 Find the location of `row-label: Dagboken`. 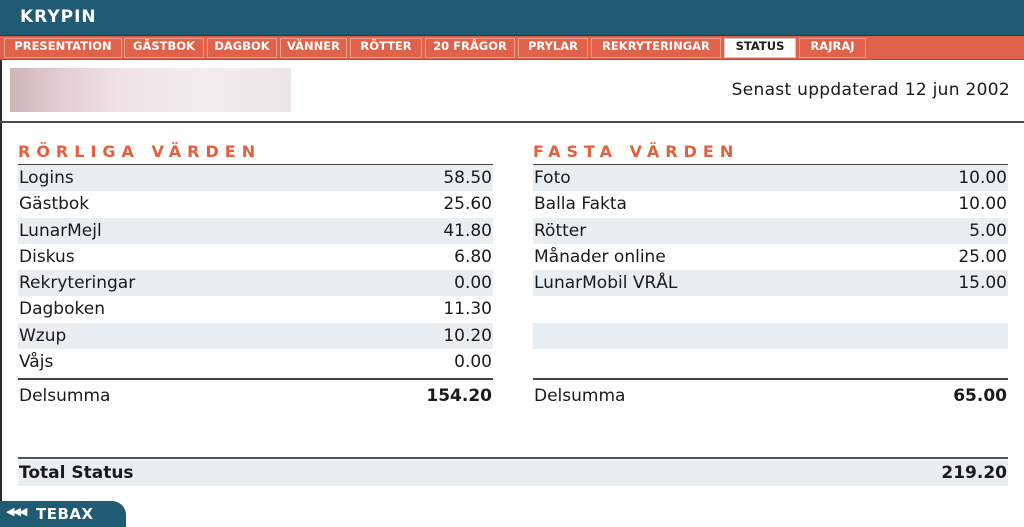

row-label: Dagboken is located at coordinates (62, 309).